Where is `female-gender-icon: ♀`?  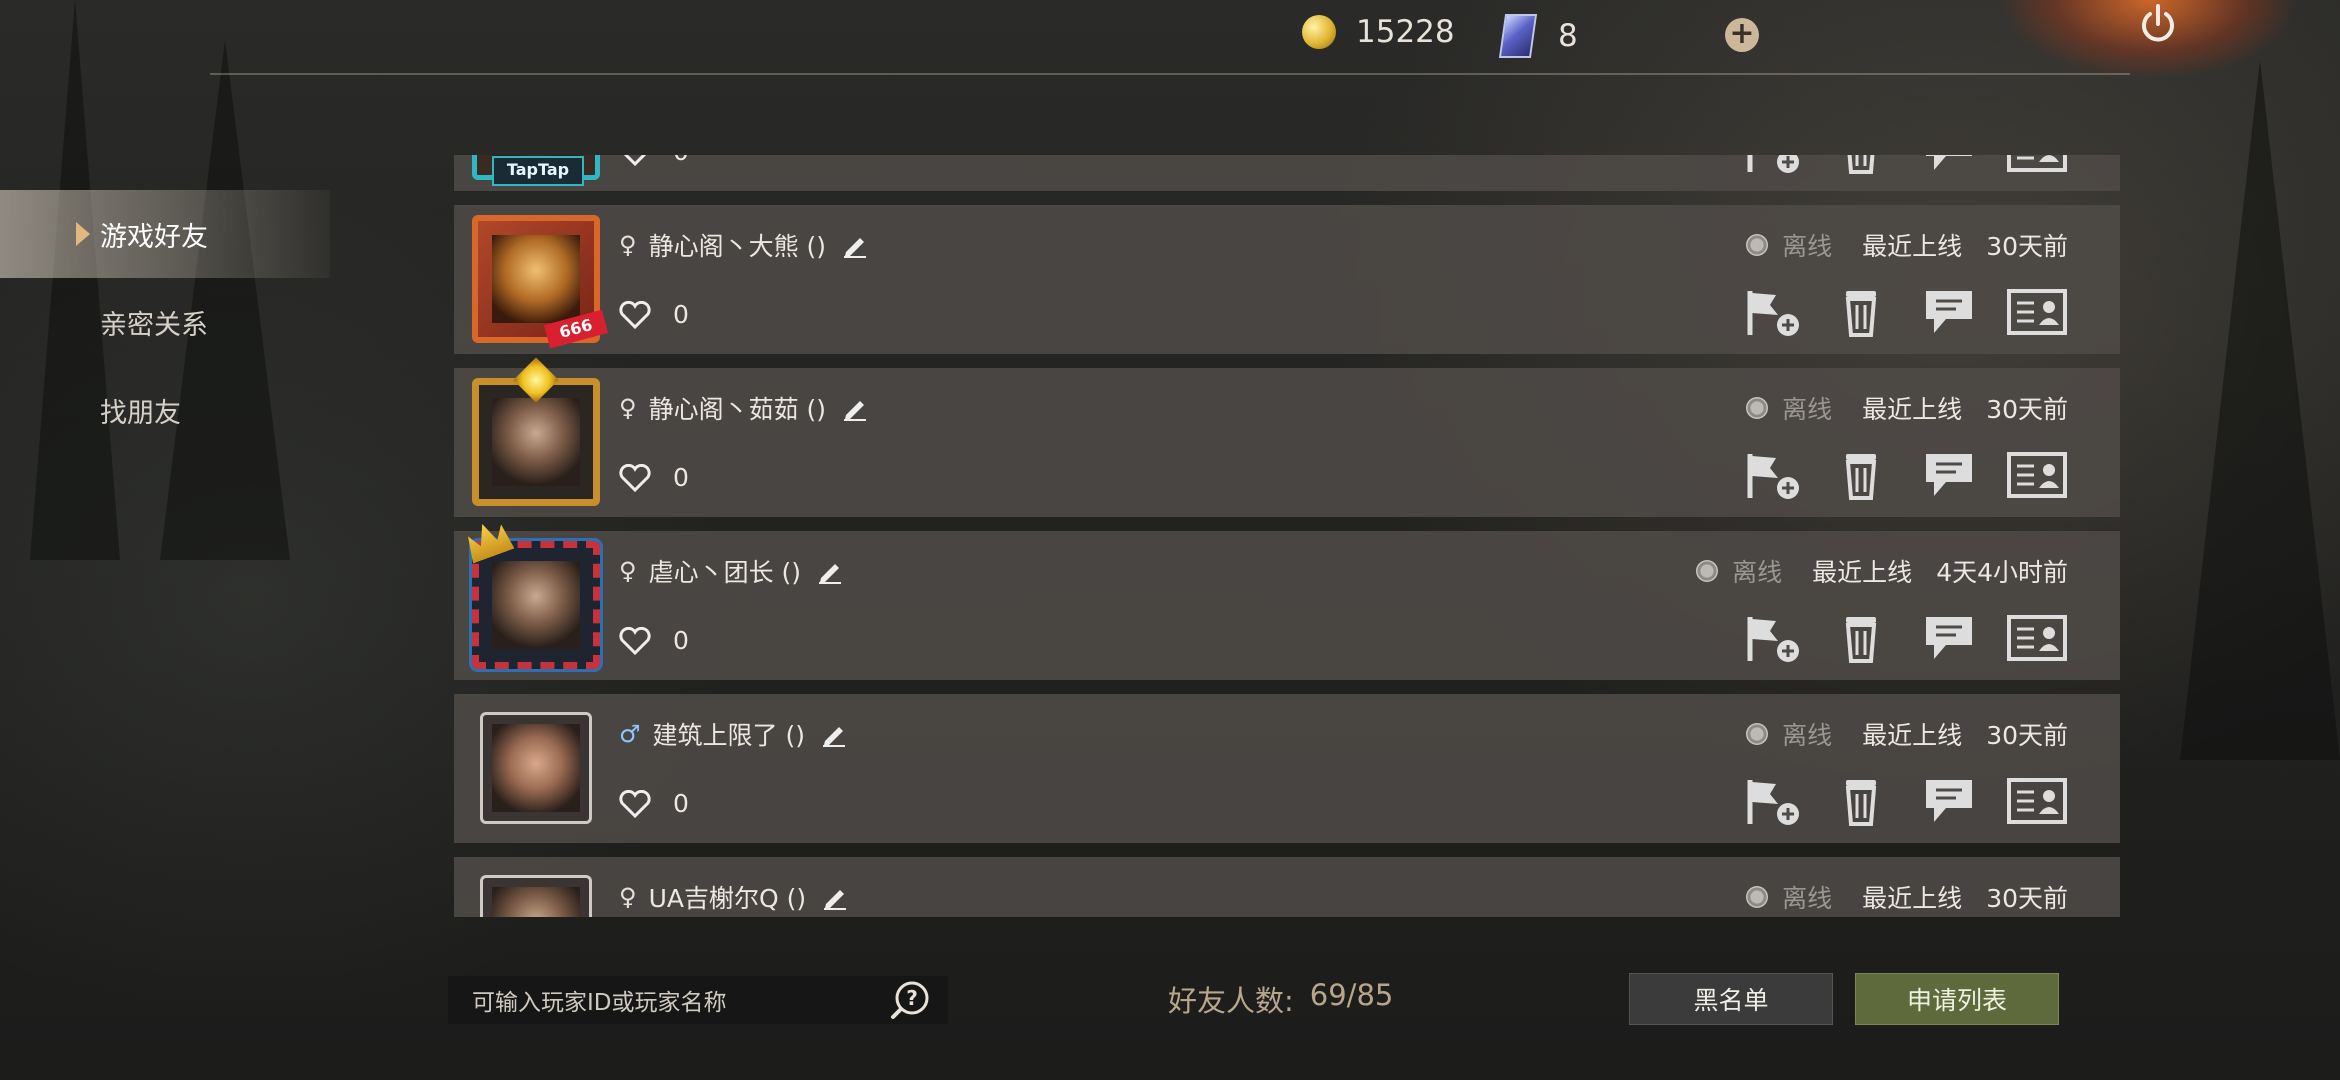 female-gender-icon: ♀ is located at coordinates (628, 408).